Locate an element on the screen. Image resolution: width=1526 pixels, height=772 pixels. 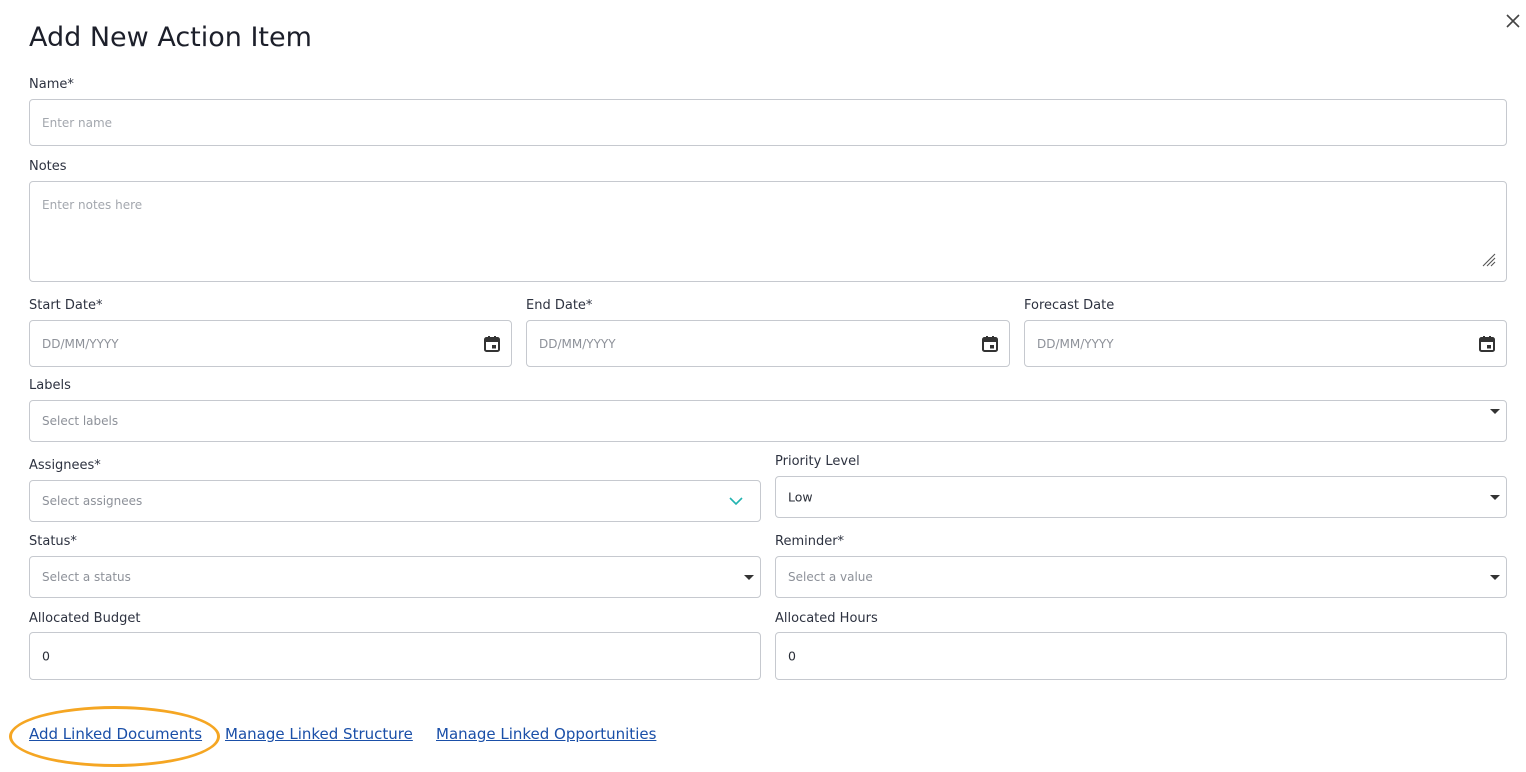
name-label: Name* is located at coordinates (51, 84).